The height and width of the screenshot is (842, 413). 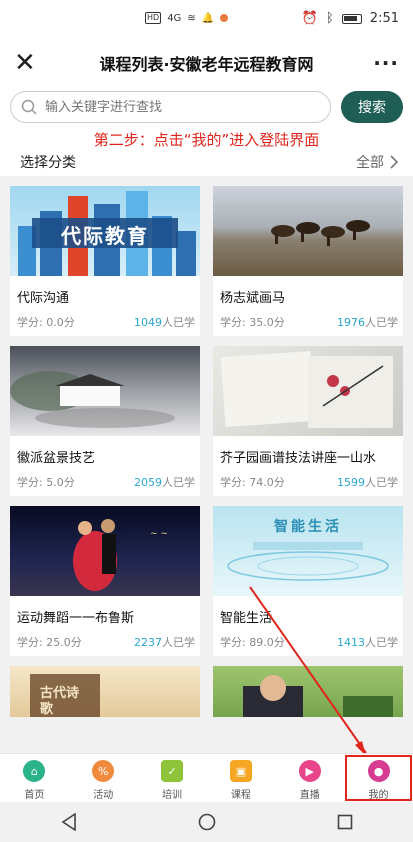 What do you see at coordinates (206, 164) in the screenshot?
I see `category-row: 选择分类 全部` at bounding box center [206, 164].